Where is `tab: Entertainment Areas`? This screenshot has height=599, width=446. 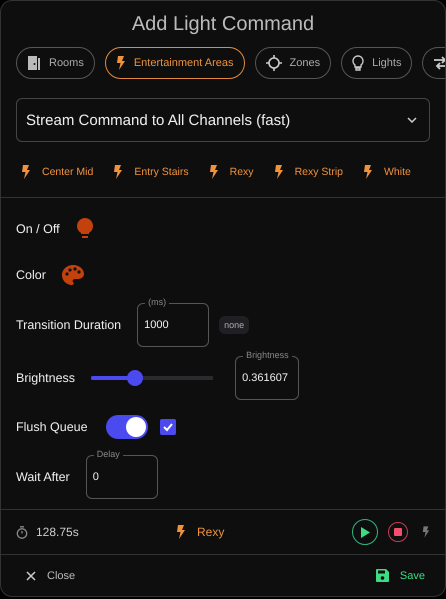
tab: Entertainment Areas is located at coordinates (174, 63).